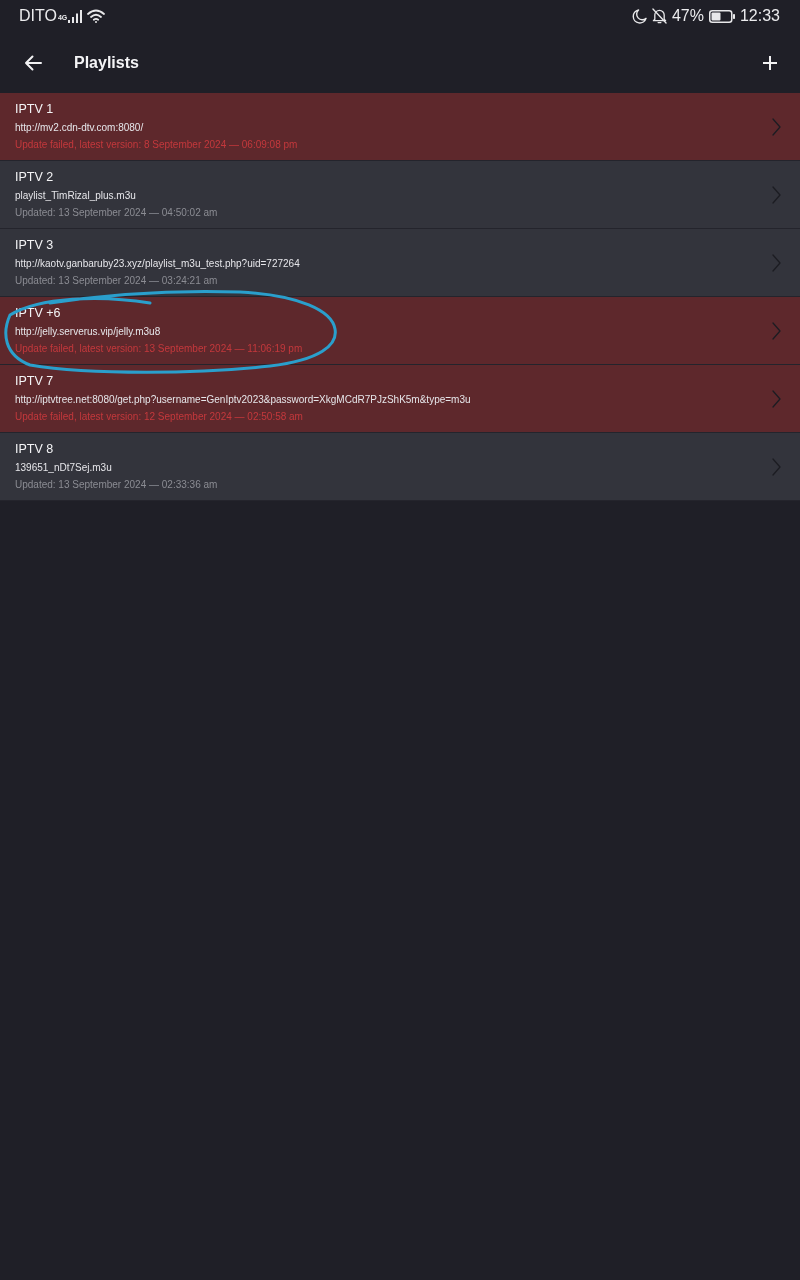  Describe the element at coordinates (639, 16) in the screenshot. I see `moon-icon` at that location.